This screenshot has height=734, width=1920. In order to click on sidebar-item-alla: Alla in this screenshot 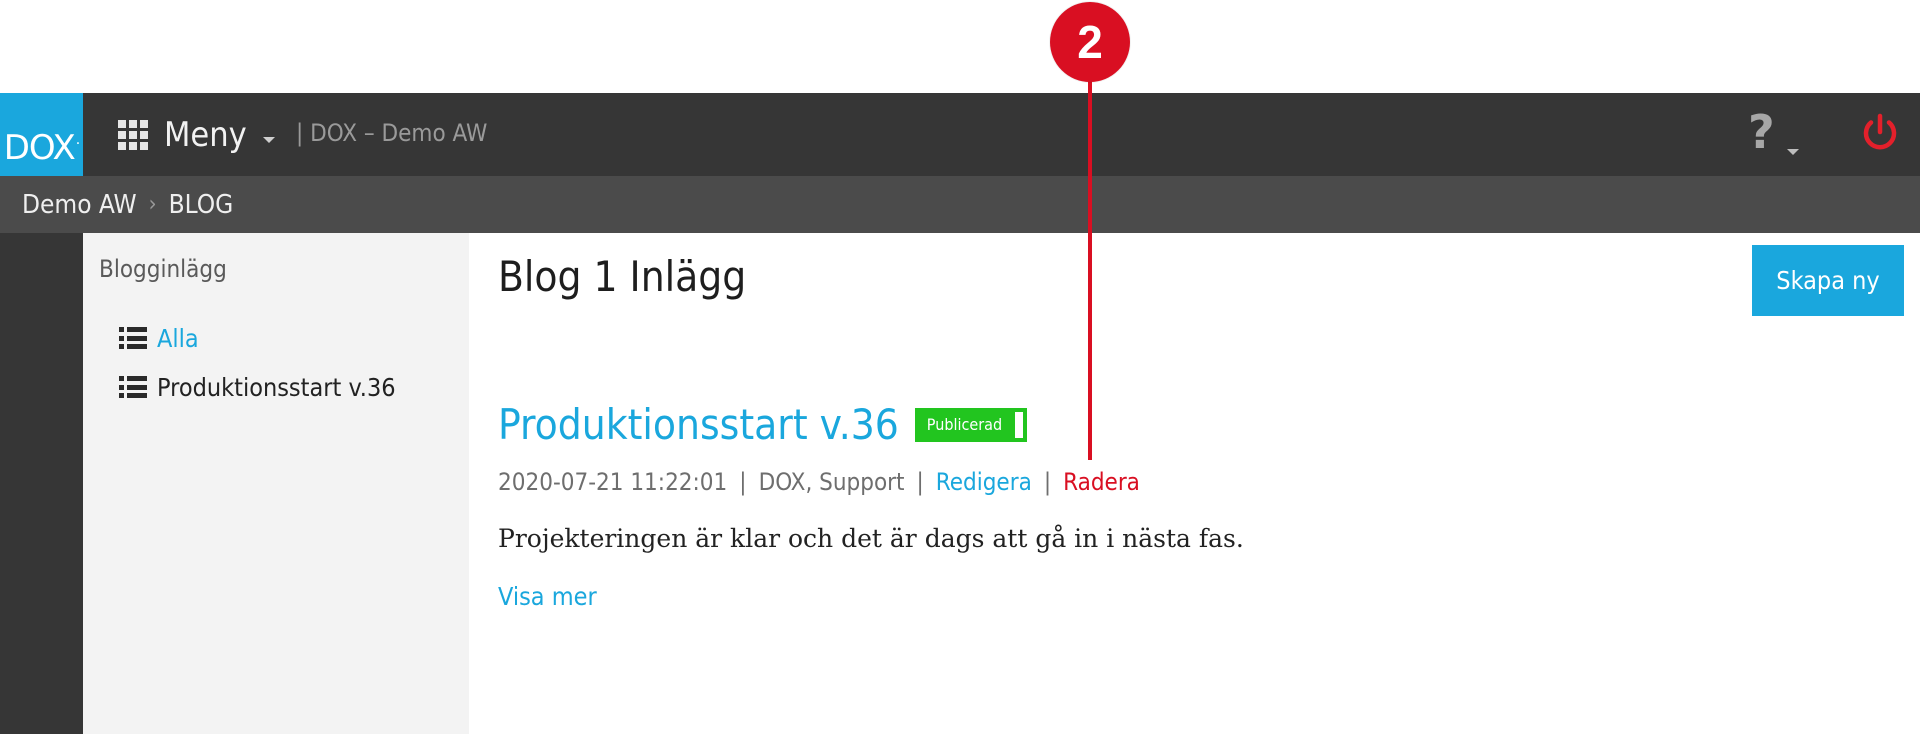, I will do `click(159, 338)`.